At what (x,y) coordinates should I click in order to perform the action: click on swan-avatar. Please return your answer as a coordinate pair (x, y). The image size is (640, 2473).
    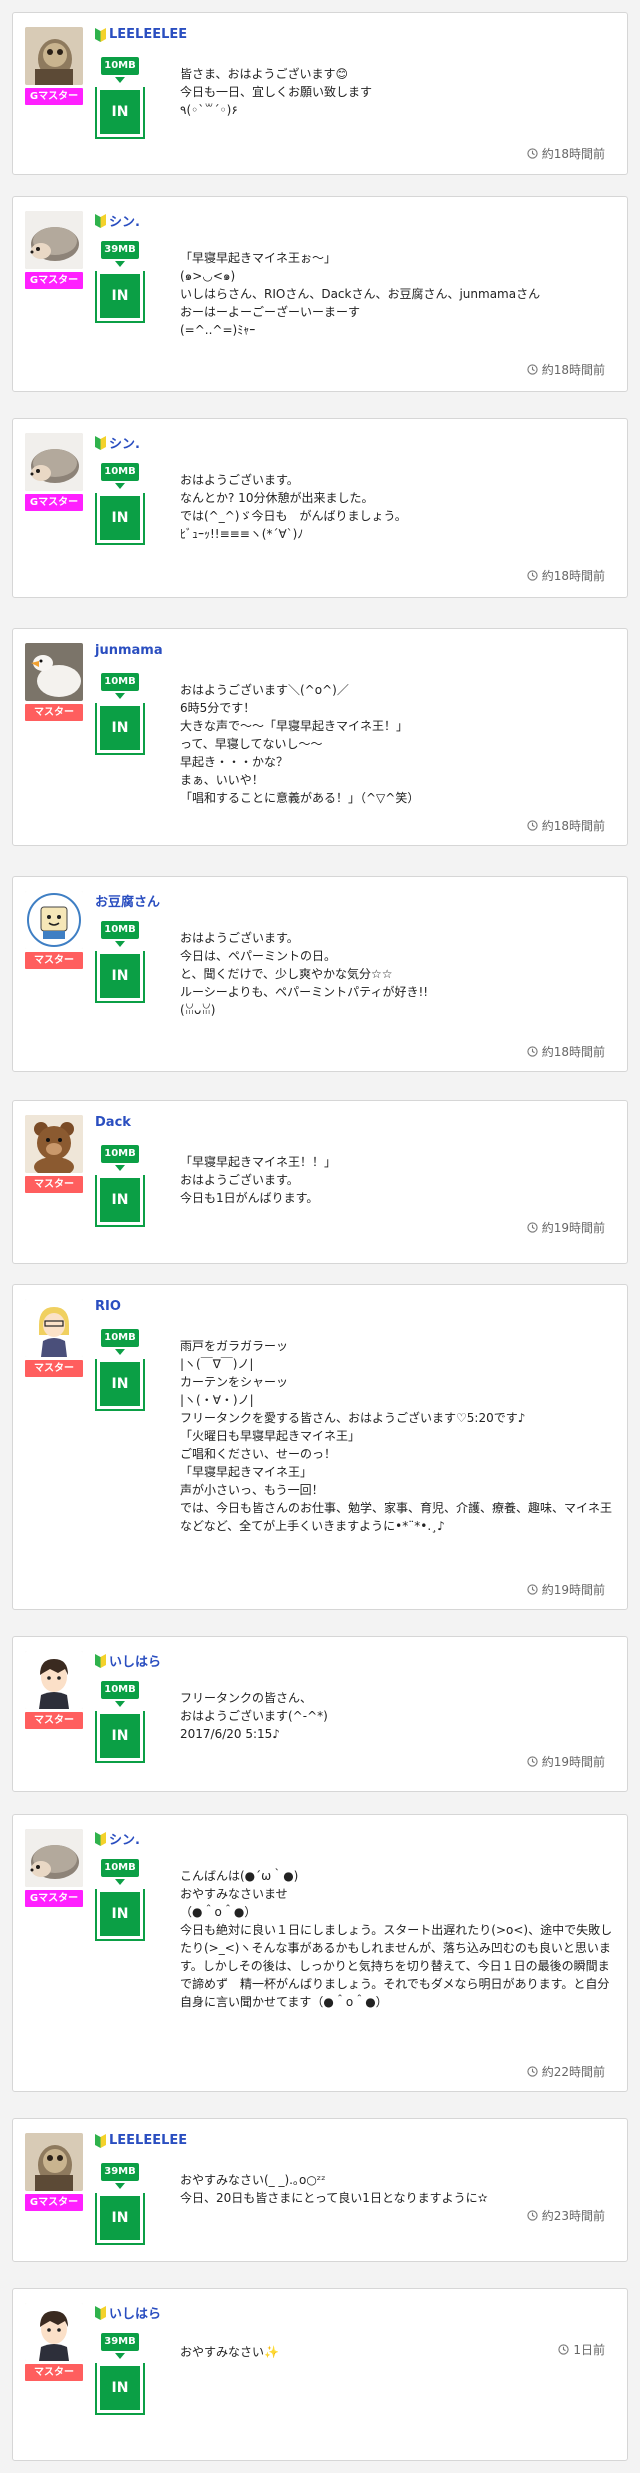
    Looking at the image, I should click on (54, 672).